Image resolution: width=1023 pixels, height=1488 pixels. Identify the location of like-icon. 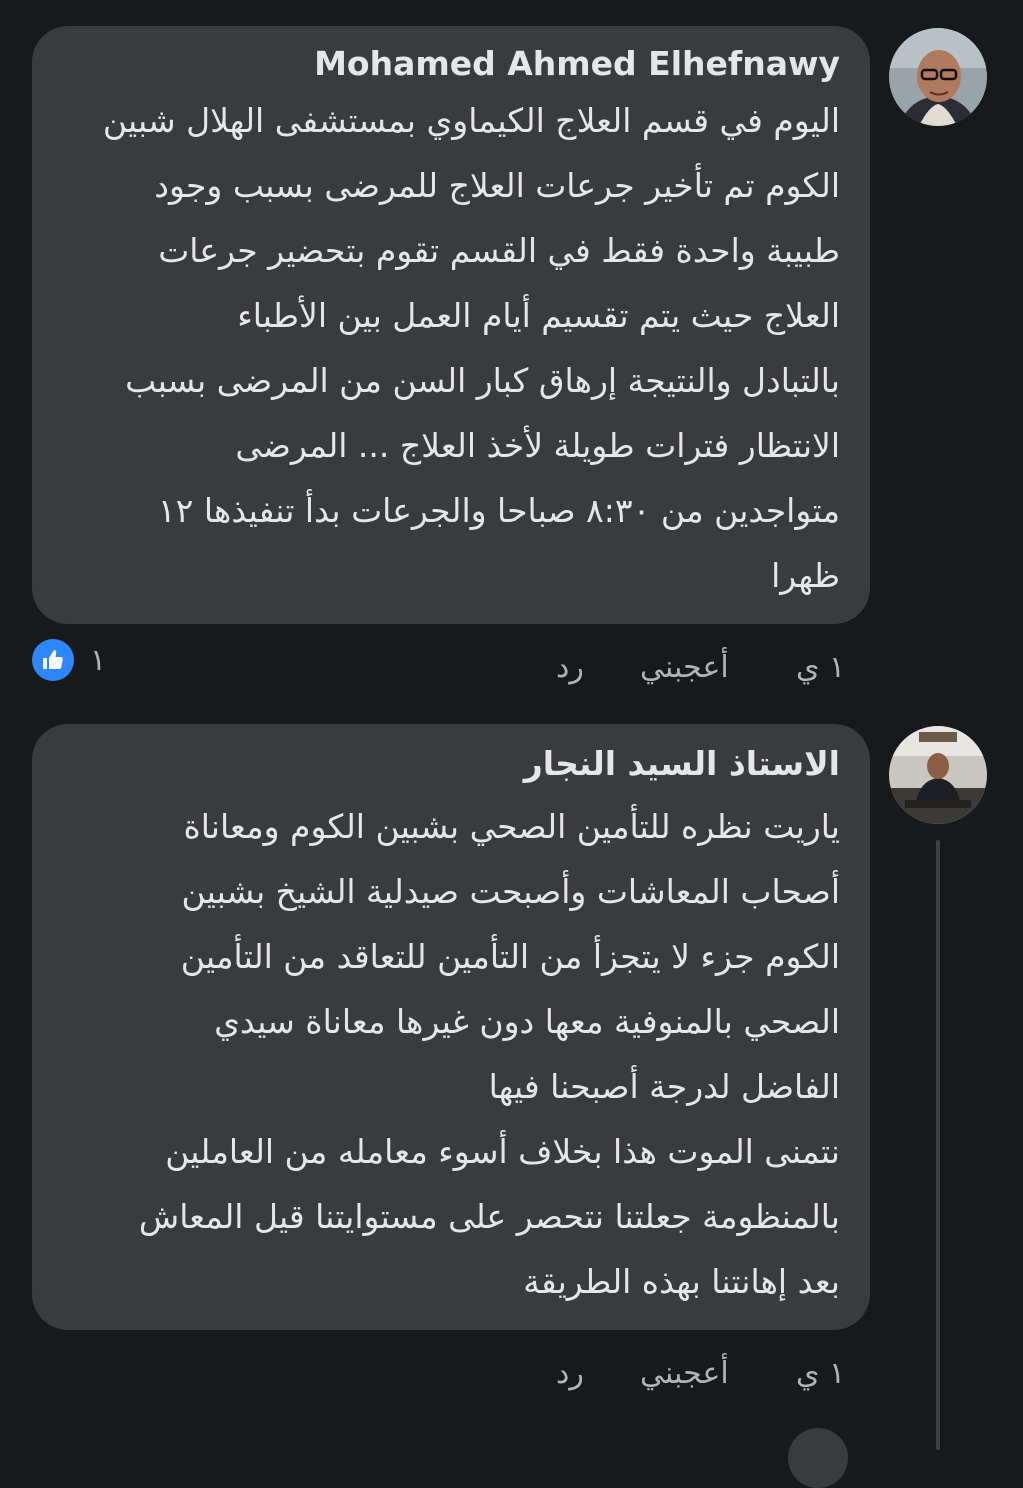
(53, 660).